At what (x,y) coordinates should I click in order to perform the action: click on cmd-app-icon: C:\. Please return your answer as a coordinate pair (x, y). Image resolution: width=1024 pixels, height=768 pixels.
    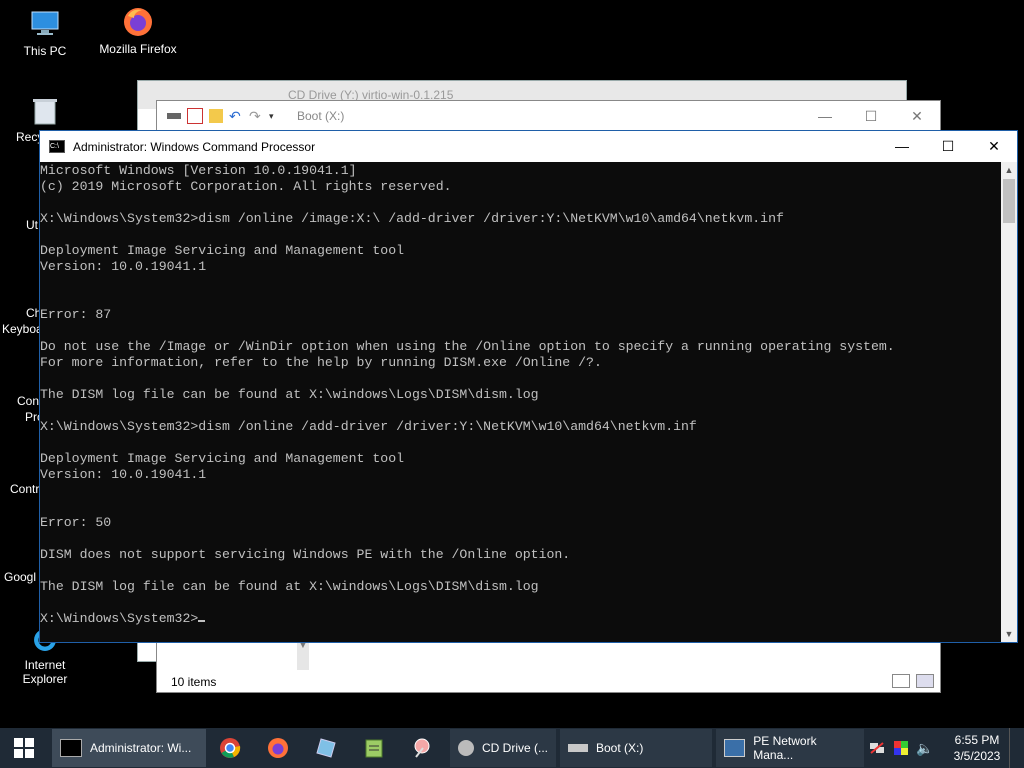
    Looking at the image, I should click on (57, 146).